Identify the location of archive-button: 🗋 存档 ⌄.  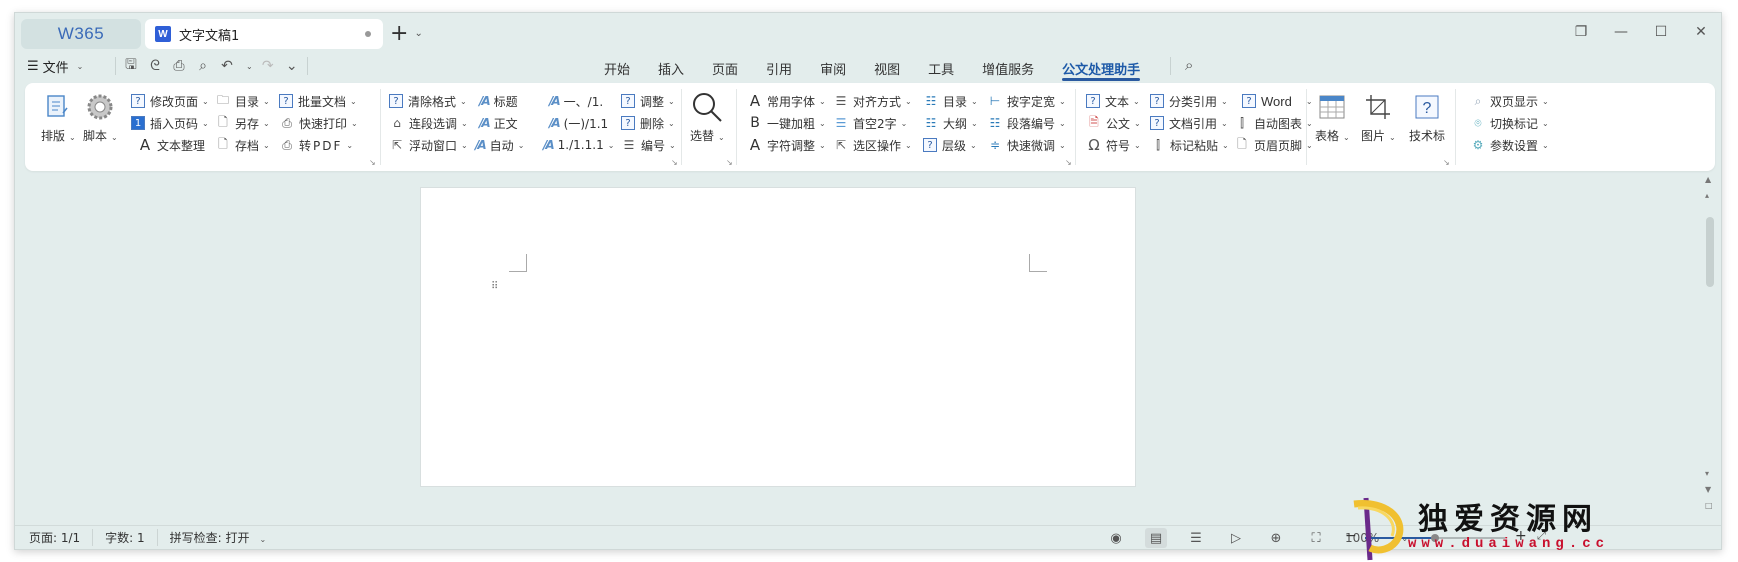
(242, 145).